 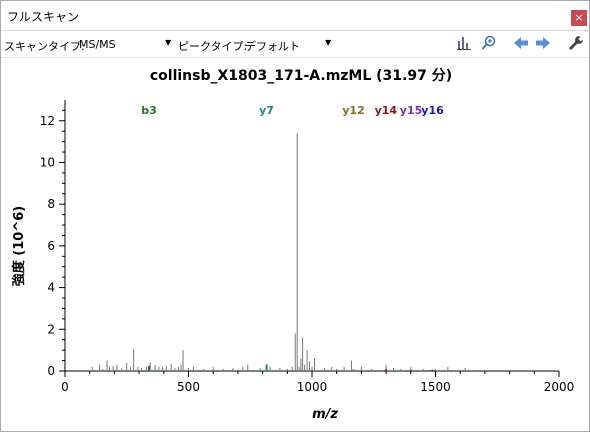 What do you see at coordinates (489, 43) in the screenshot?
I see `zoom-in-icon` at bounding box center [489, 43].